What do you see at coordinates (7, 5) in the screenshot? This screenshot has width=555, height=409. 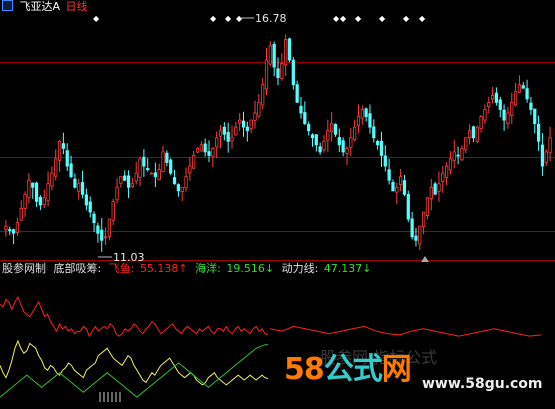 I see `flag-icon` at bounding box center [7, 5].